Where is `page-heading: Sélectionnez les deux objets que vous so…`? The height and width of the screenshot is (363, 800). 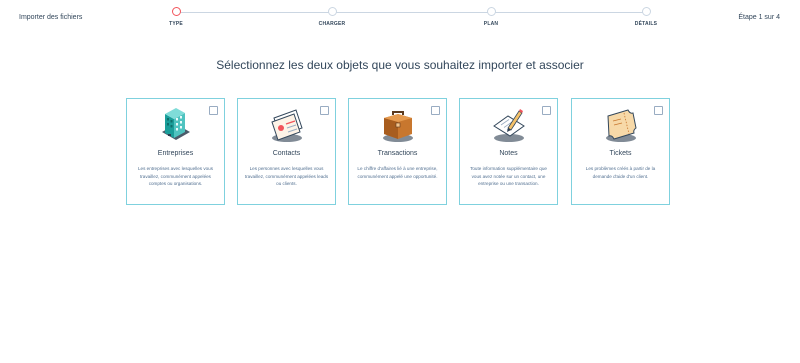
page-heading: Sélectionnez les deux objets que vous so… is located at coordinates (400, 65).